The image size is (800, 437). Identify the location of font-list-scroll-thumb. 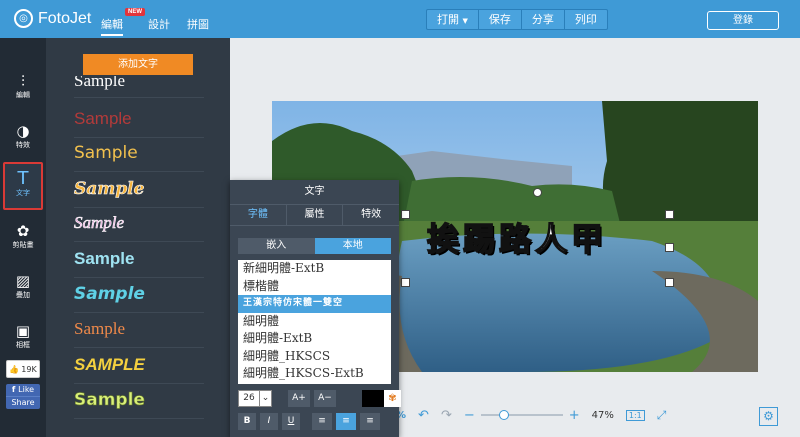
(387, 378).